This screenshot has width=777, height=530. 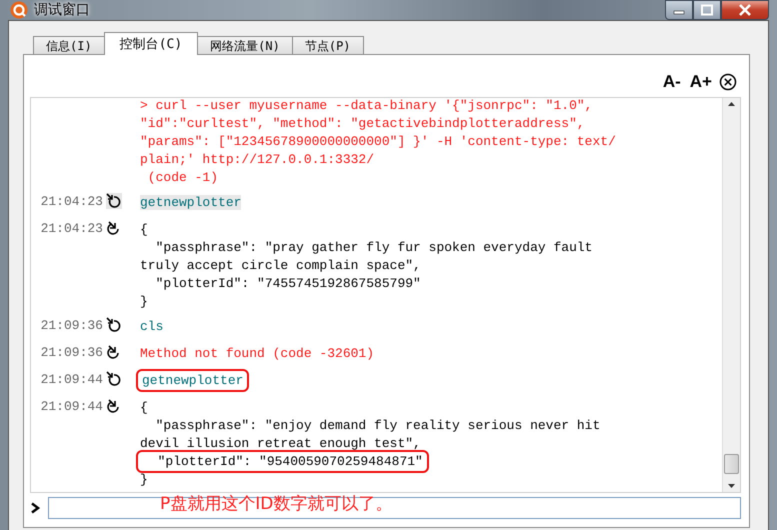 I want to click on console-line: Method not found (code -32601), so click(x=257, y=353).